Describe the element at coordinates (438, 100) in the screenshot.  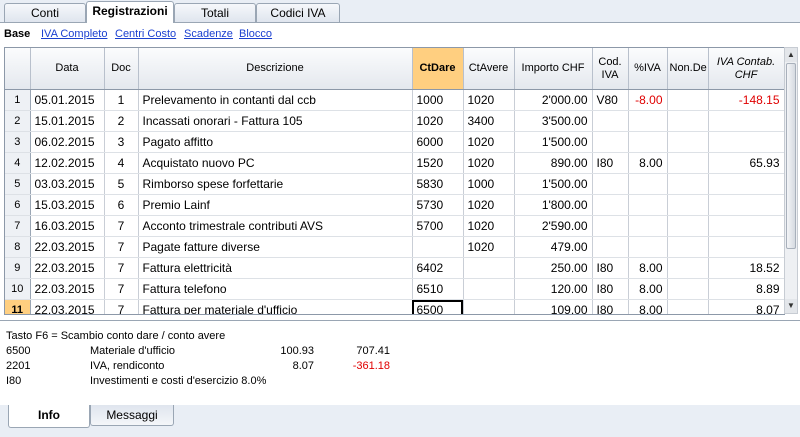
I see `cell-ctdare: 1000` at that location.